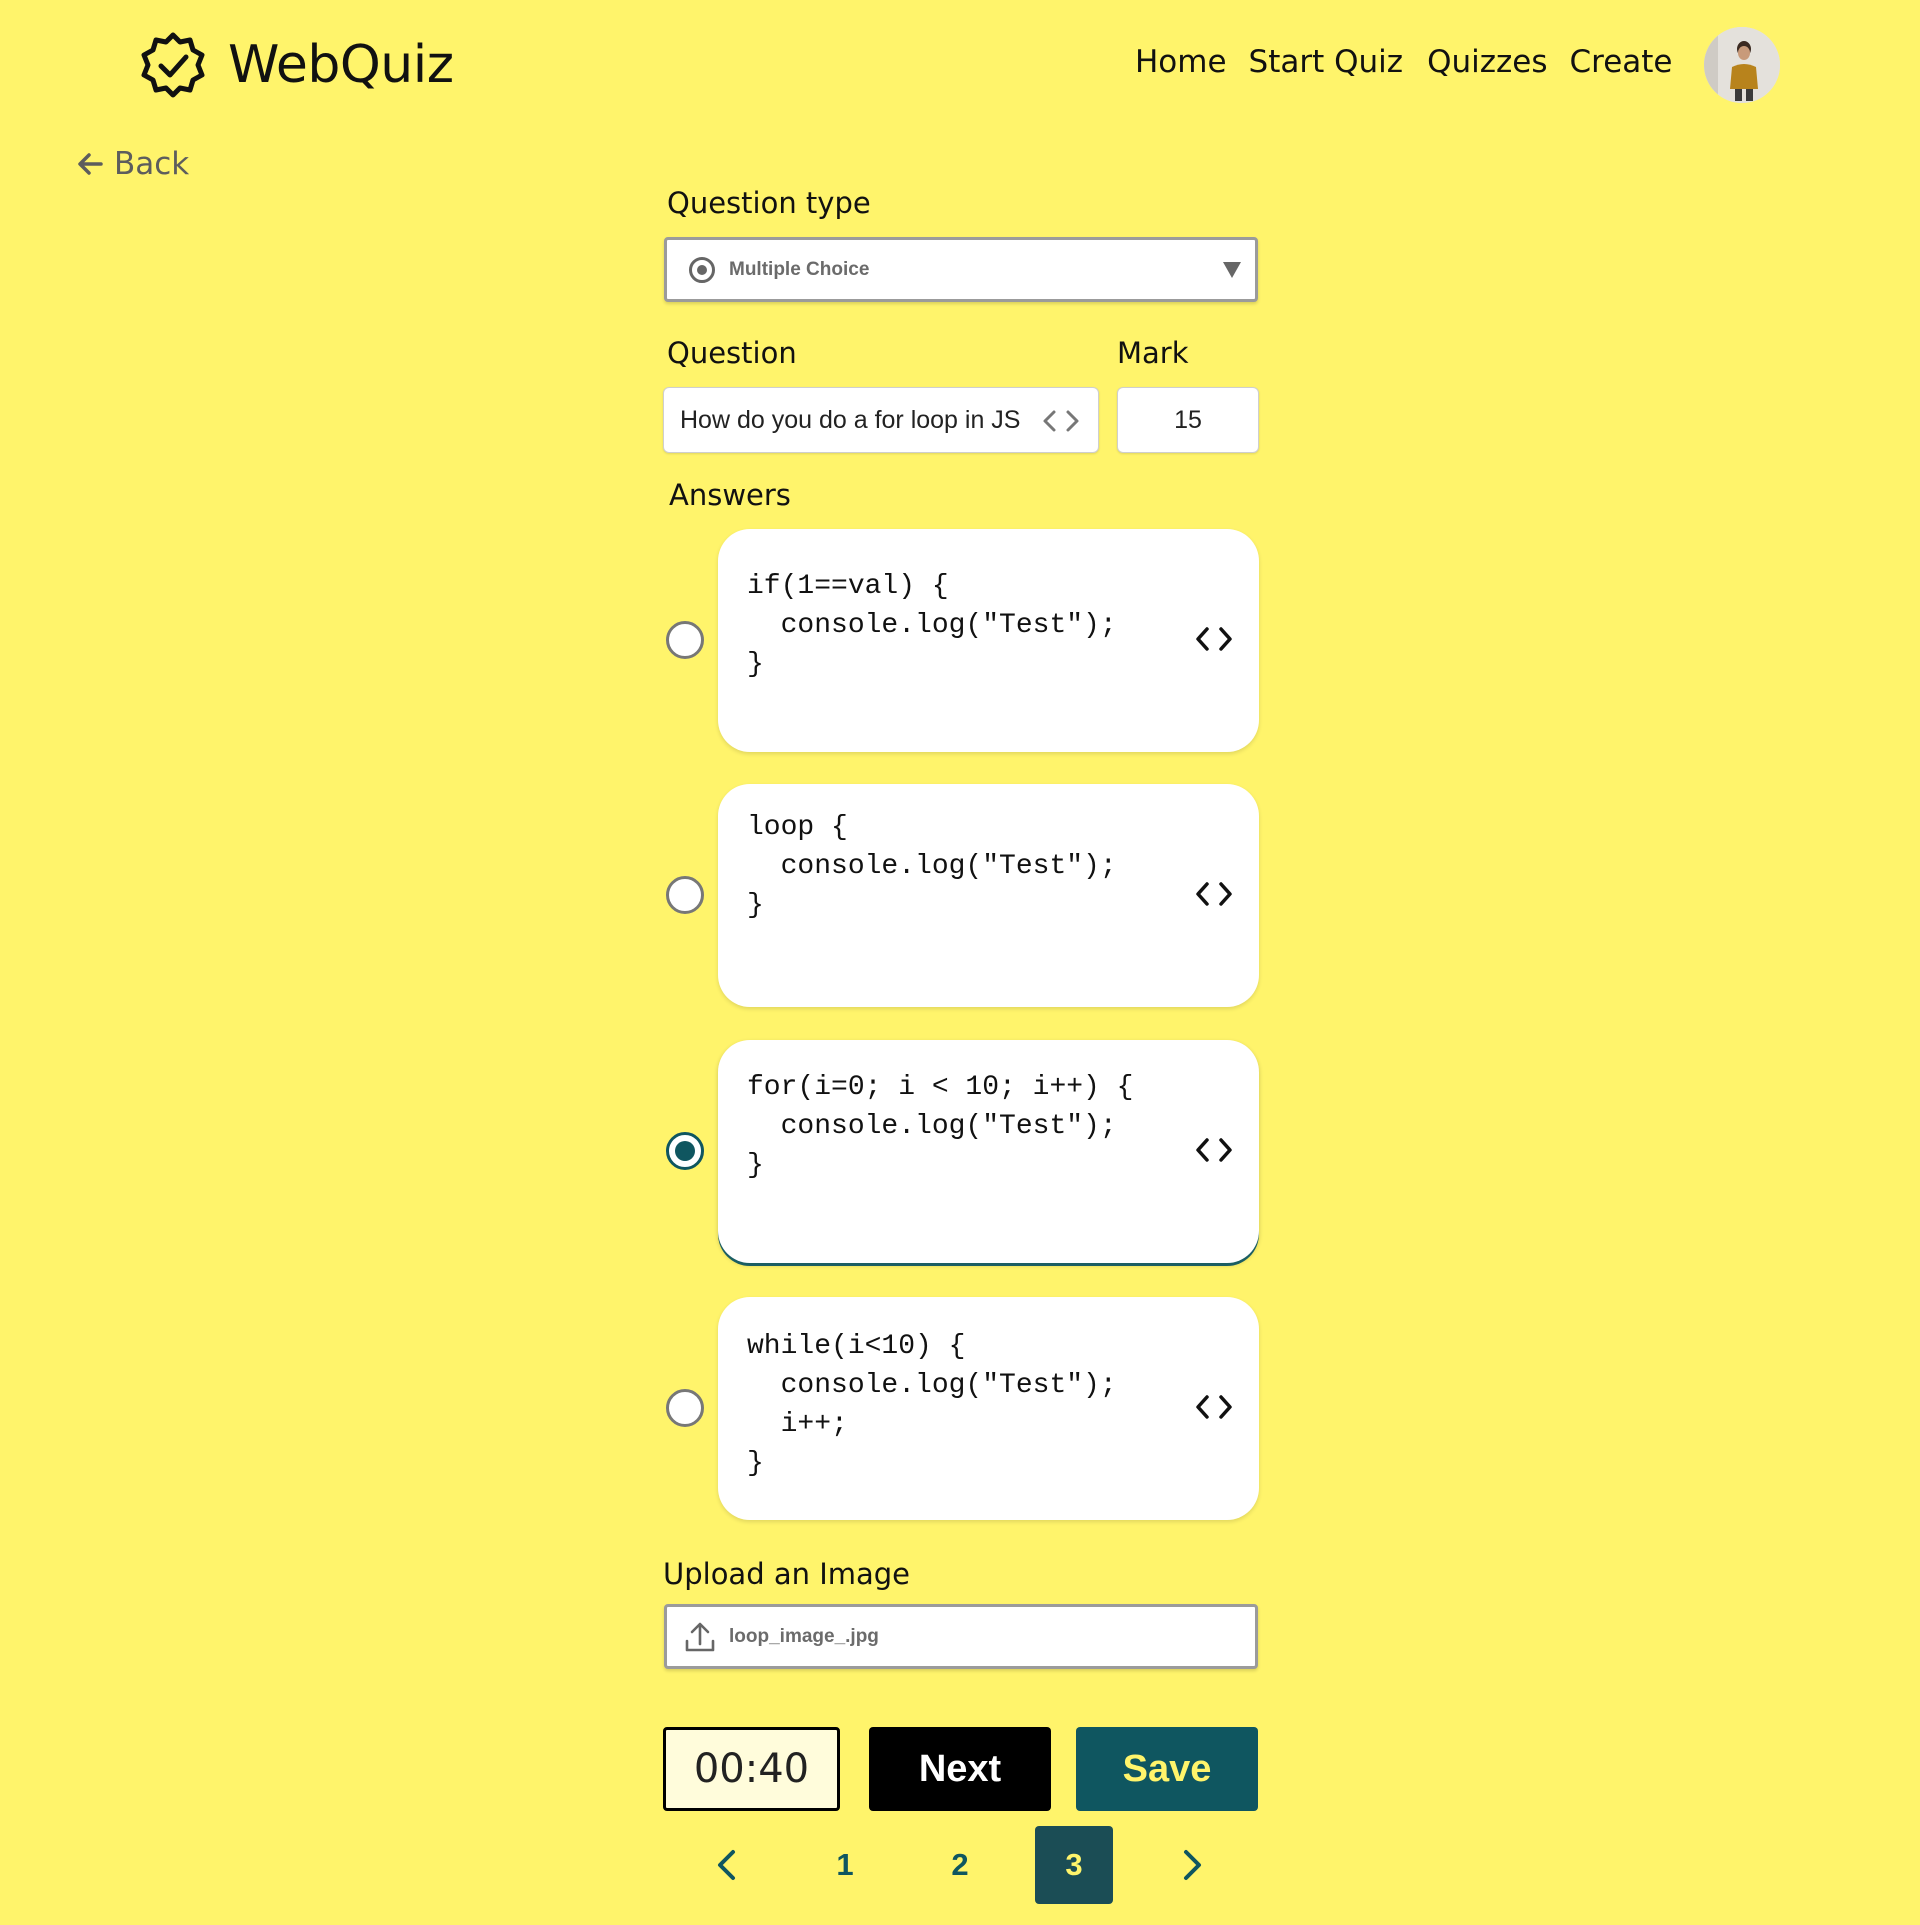  Describe the element at coordinates (702, 269) in the screenshot. I see `radio-icon` at that location.